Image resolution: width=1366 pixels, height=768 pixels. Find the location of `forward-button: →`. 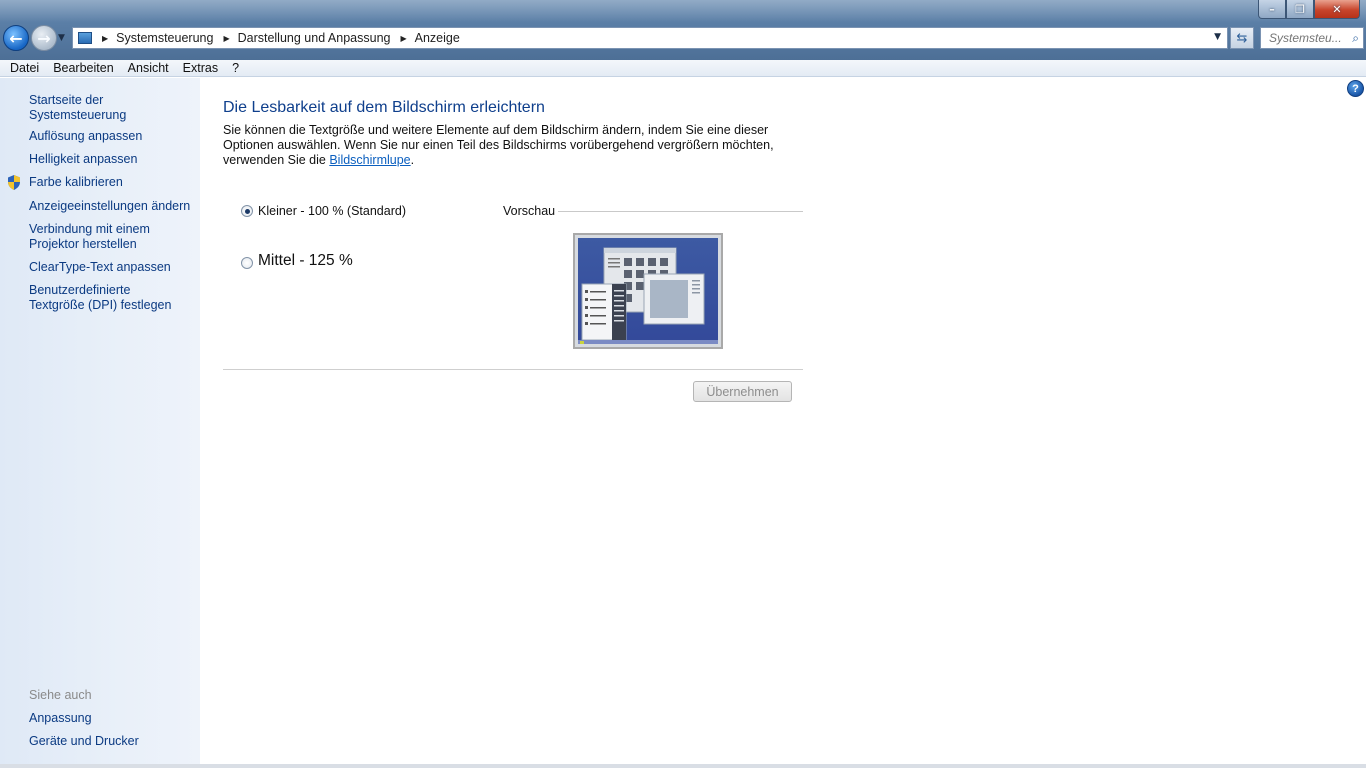

forward-button: → is located at coordinates (44, 38).